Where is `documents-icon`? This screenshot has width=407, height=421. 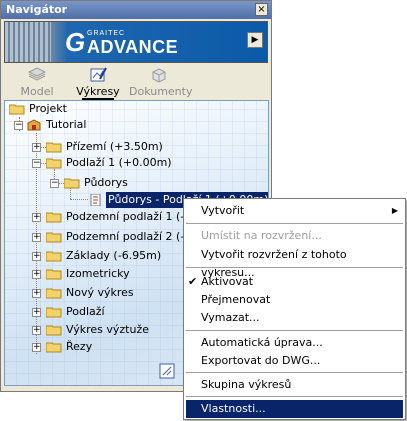 documents-icon is located at coordinates (159, 75).